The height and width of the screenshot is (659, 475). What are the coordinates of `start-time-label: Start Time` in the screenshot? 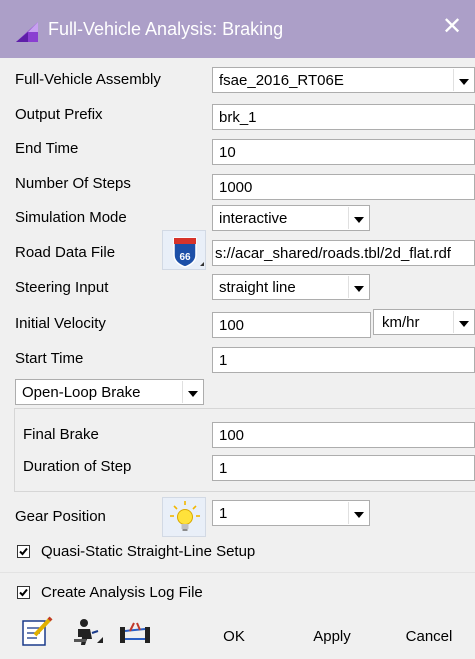 It's located at (49, 358).